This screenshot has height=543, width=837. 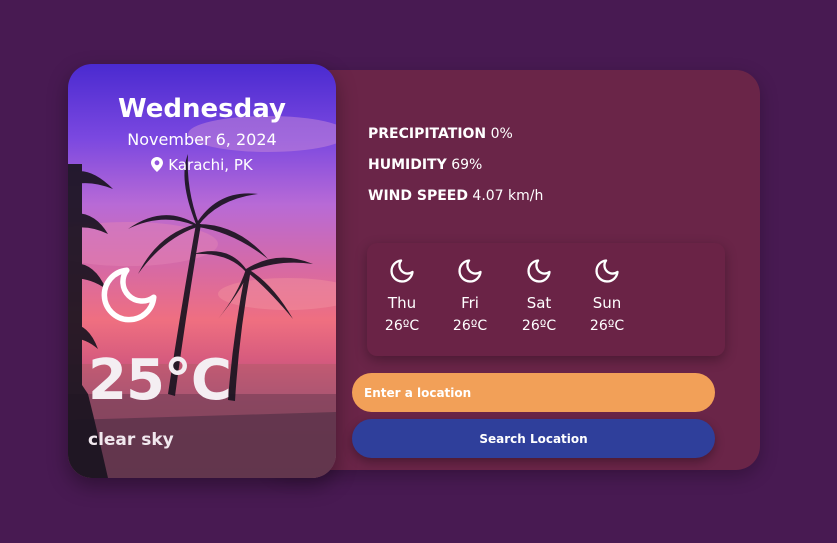 I want to click on forecast-day: Fri 26ºC, so click(x=470, y=295).